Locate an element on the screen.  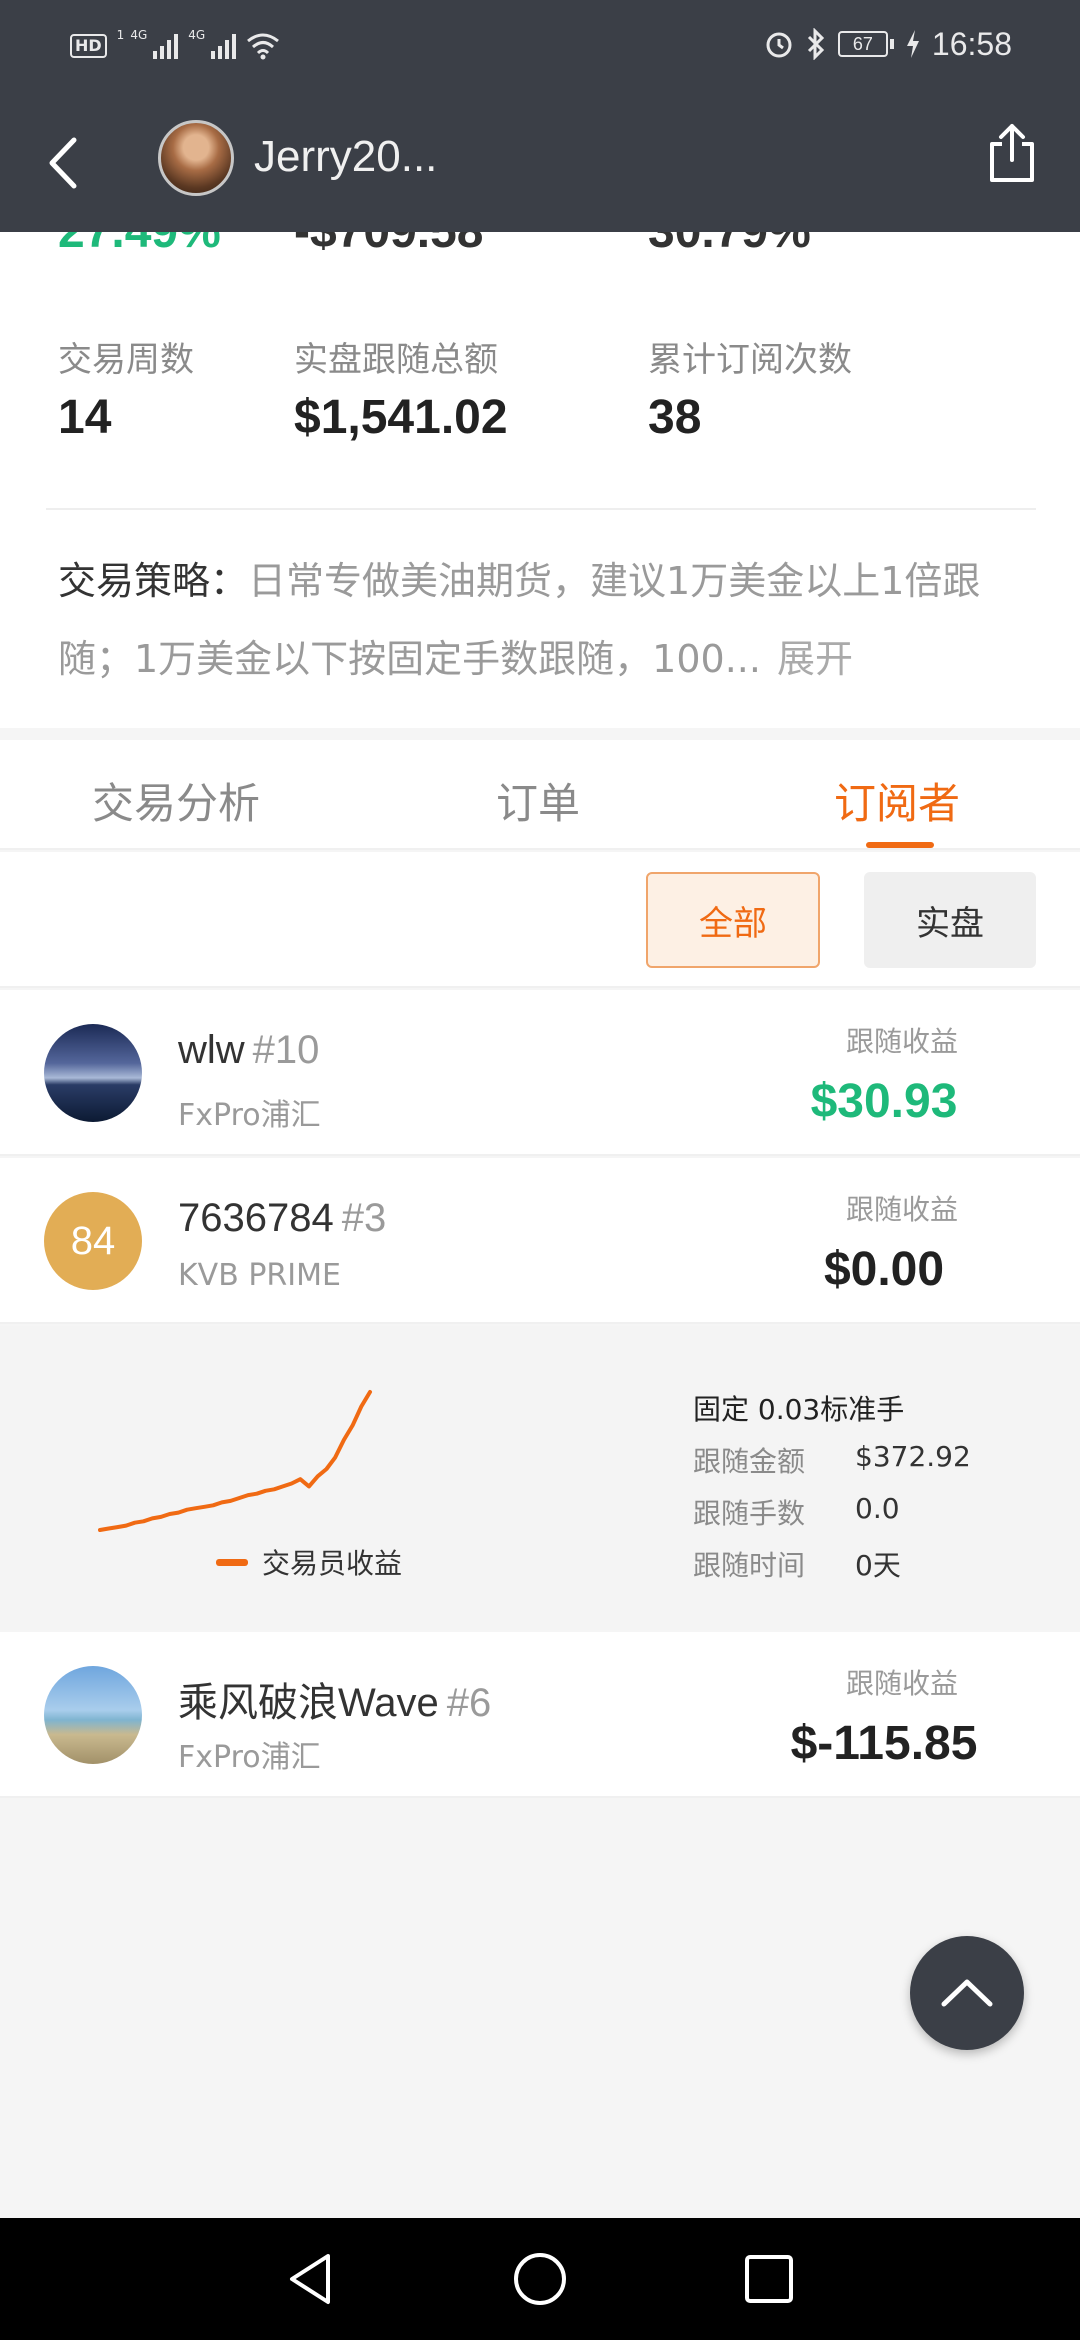
series-line is located at coordinates (235, 1461).